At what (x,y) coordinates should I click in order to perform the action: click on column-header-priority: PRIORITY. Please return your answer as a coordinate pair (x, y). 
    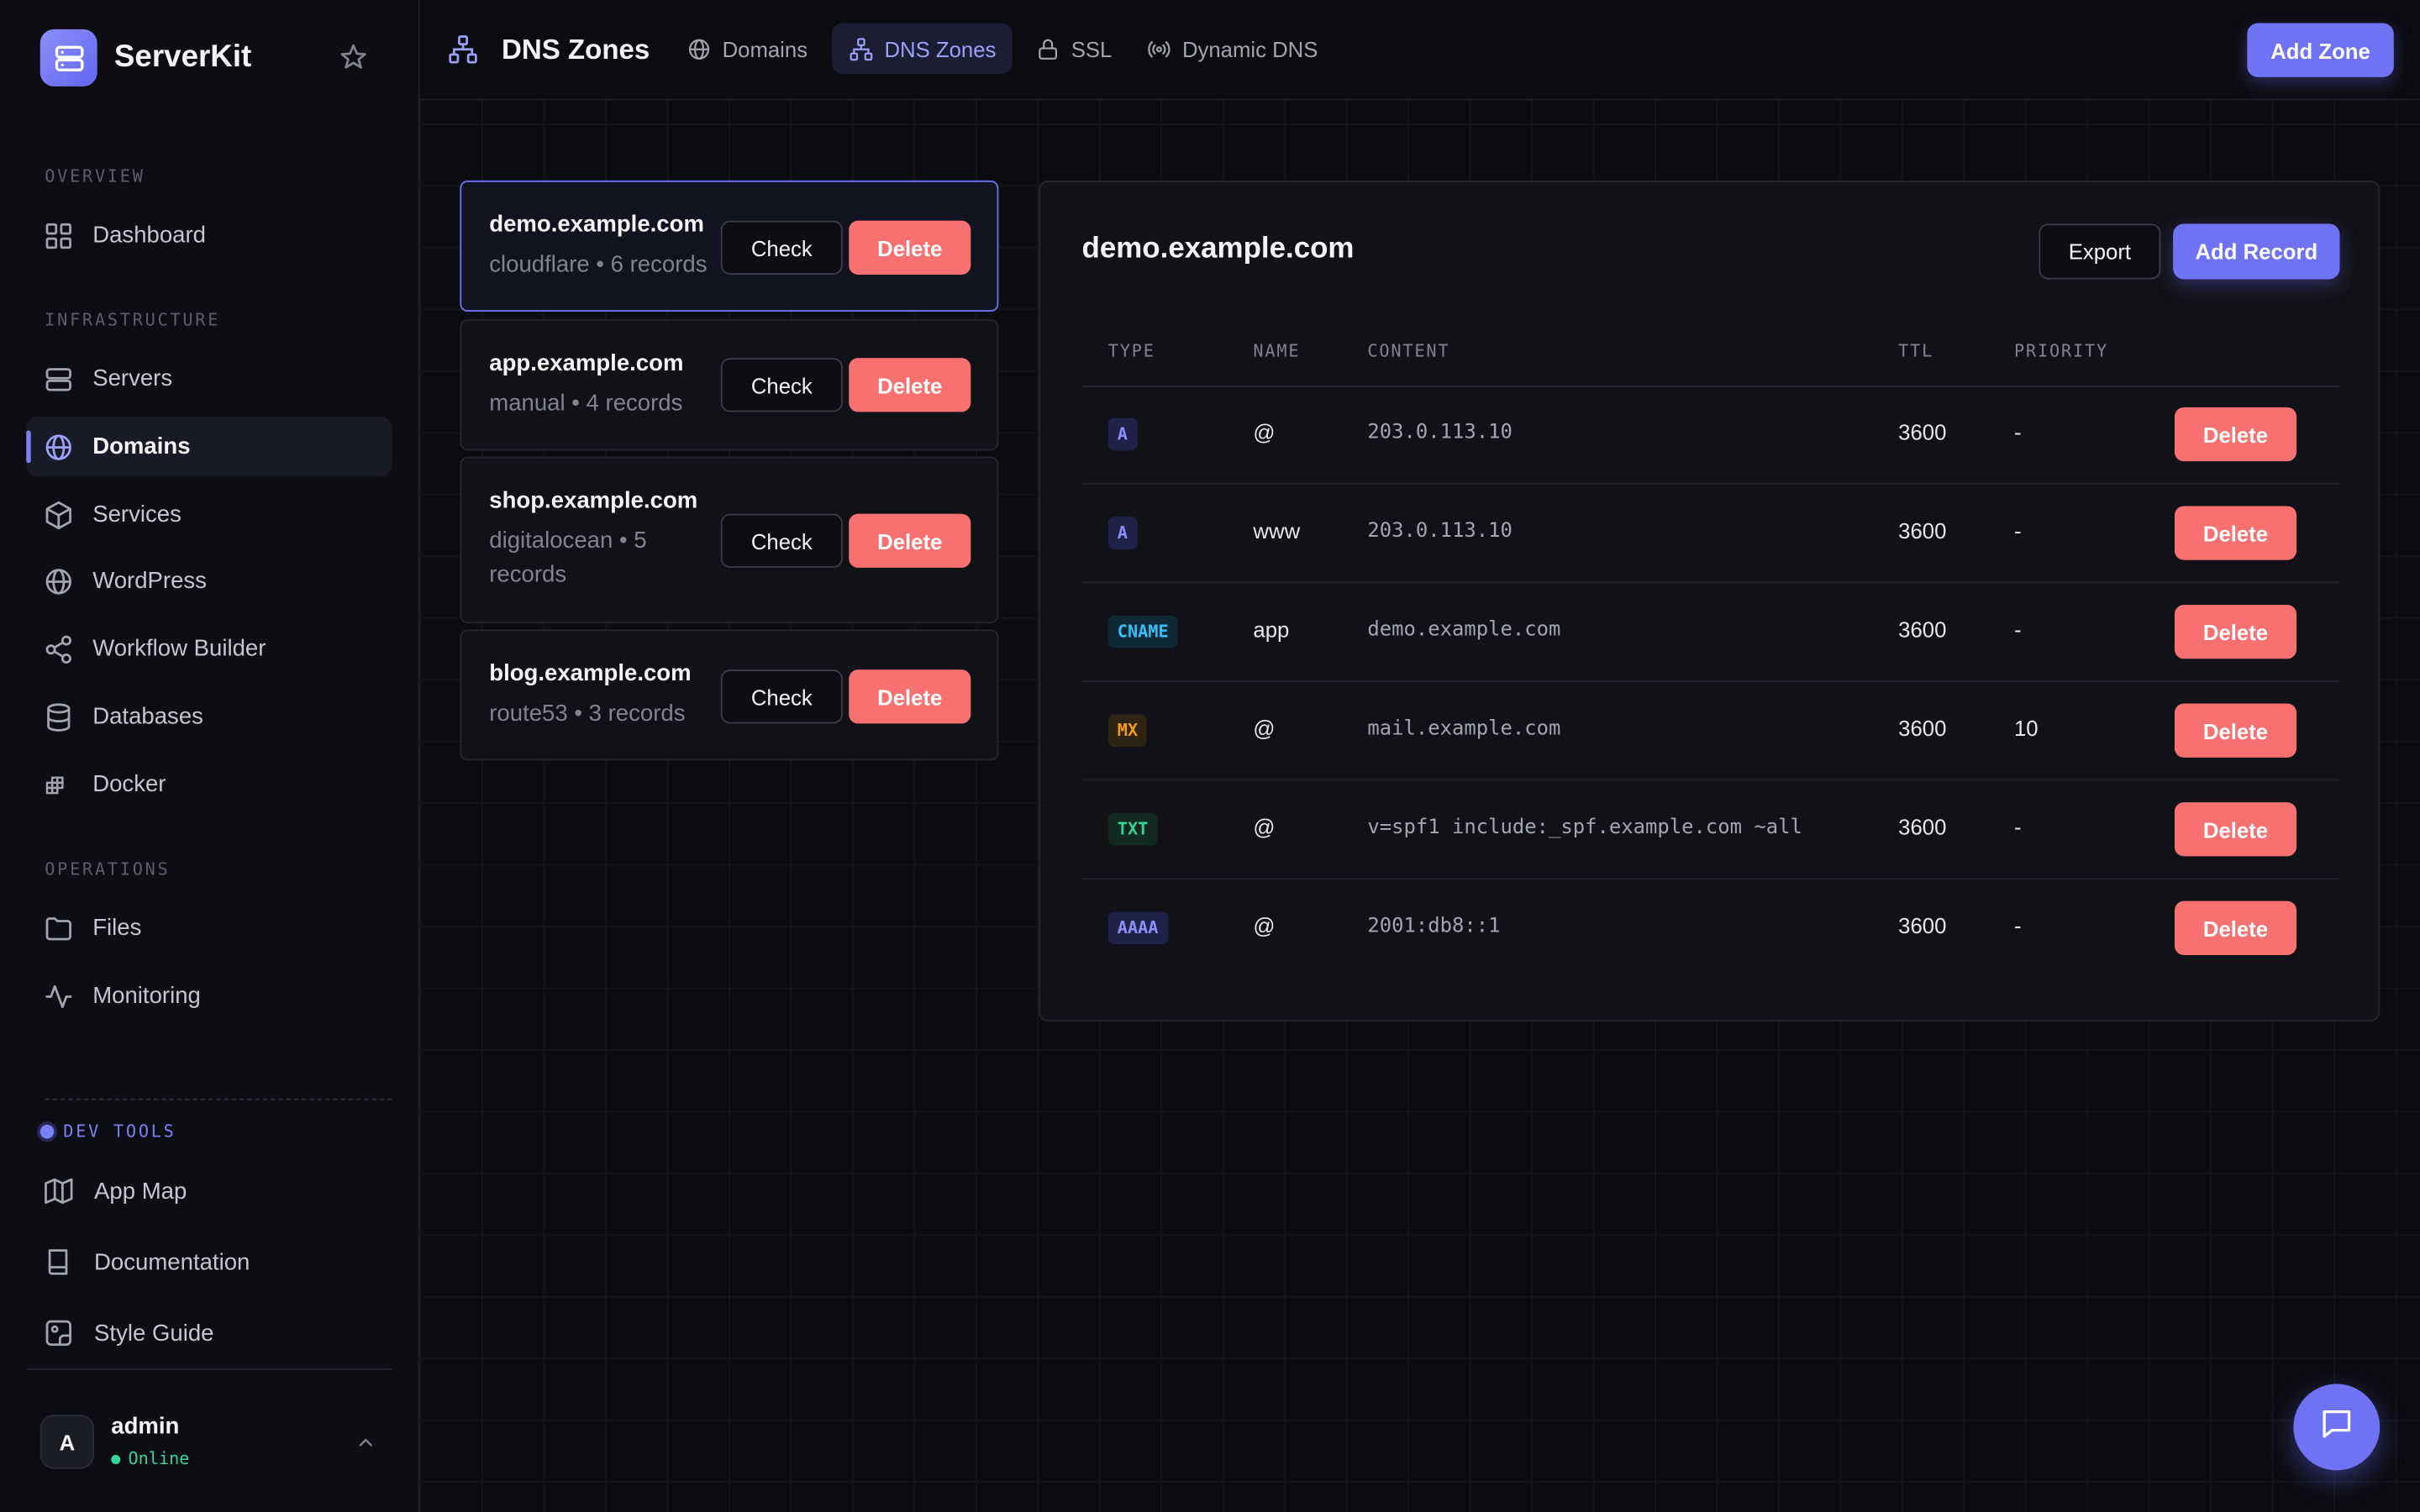
    Looking at the image, I should click on (2061, 351).